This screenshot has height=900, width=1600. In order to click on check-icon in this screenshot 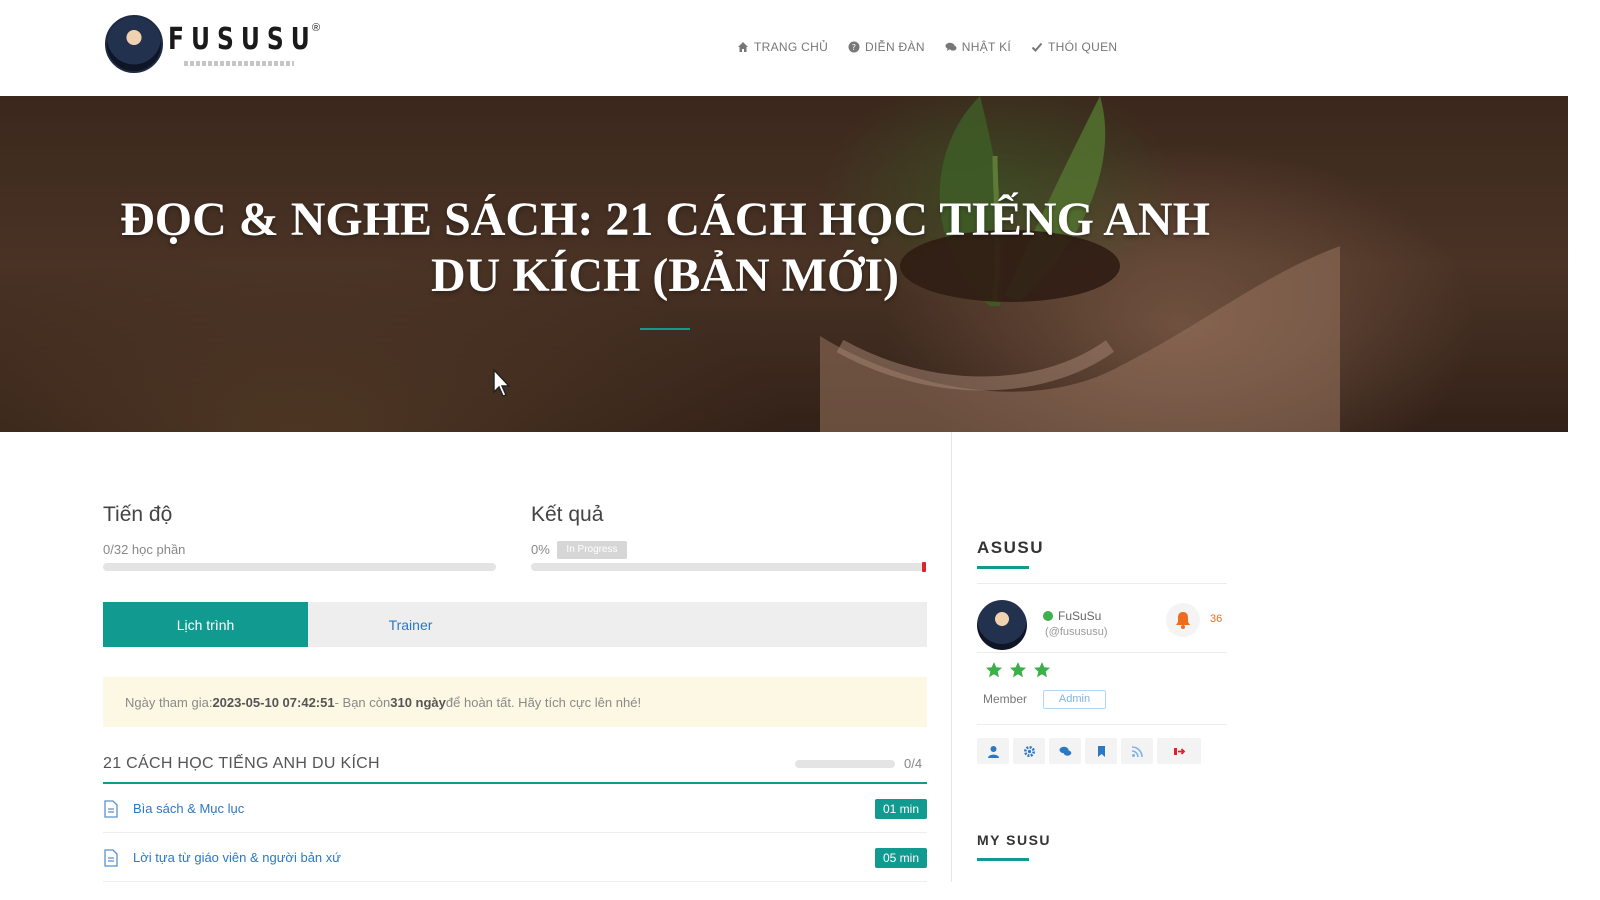, I will do `click(1037, 47)`.